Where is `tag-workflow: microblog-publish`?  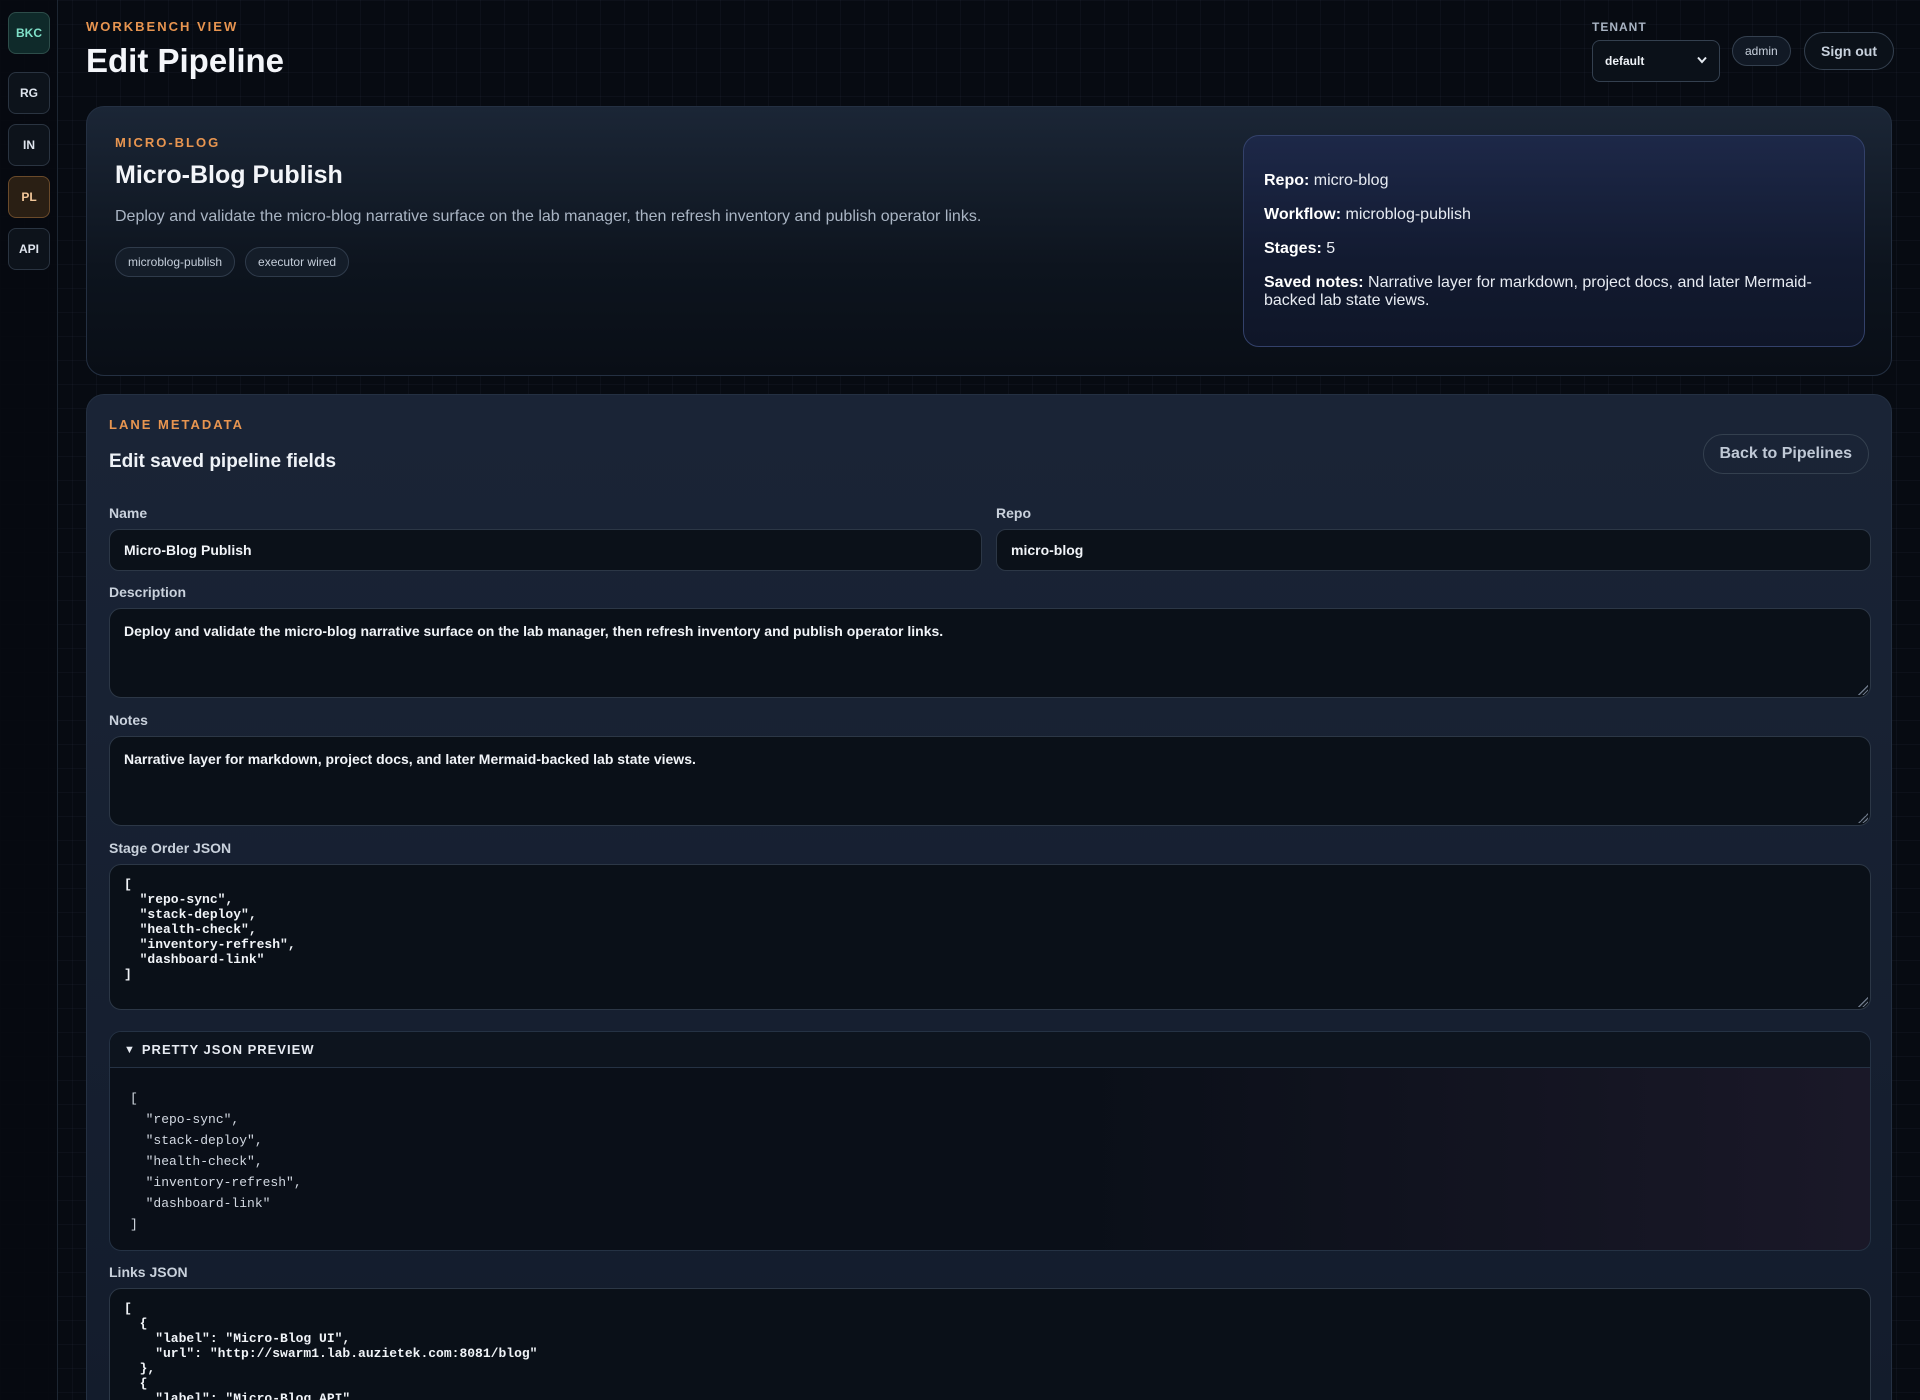
tag-workflow: microblog-publish is located at coordinates (175, 262).